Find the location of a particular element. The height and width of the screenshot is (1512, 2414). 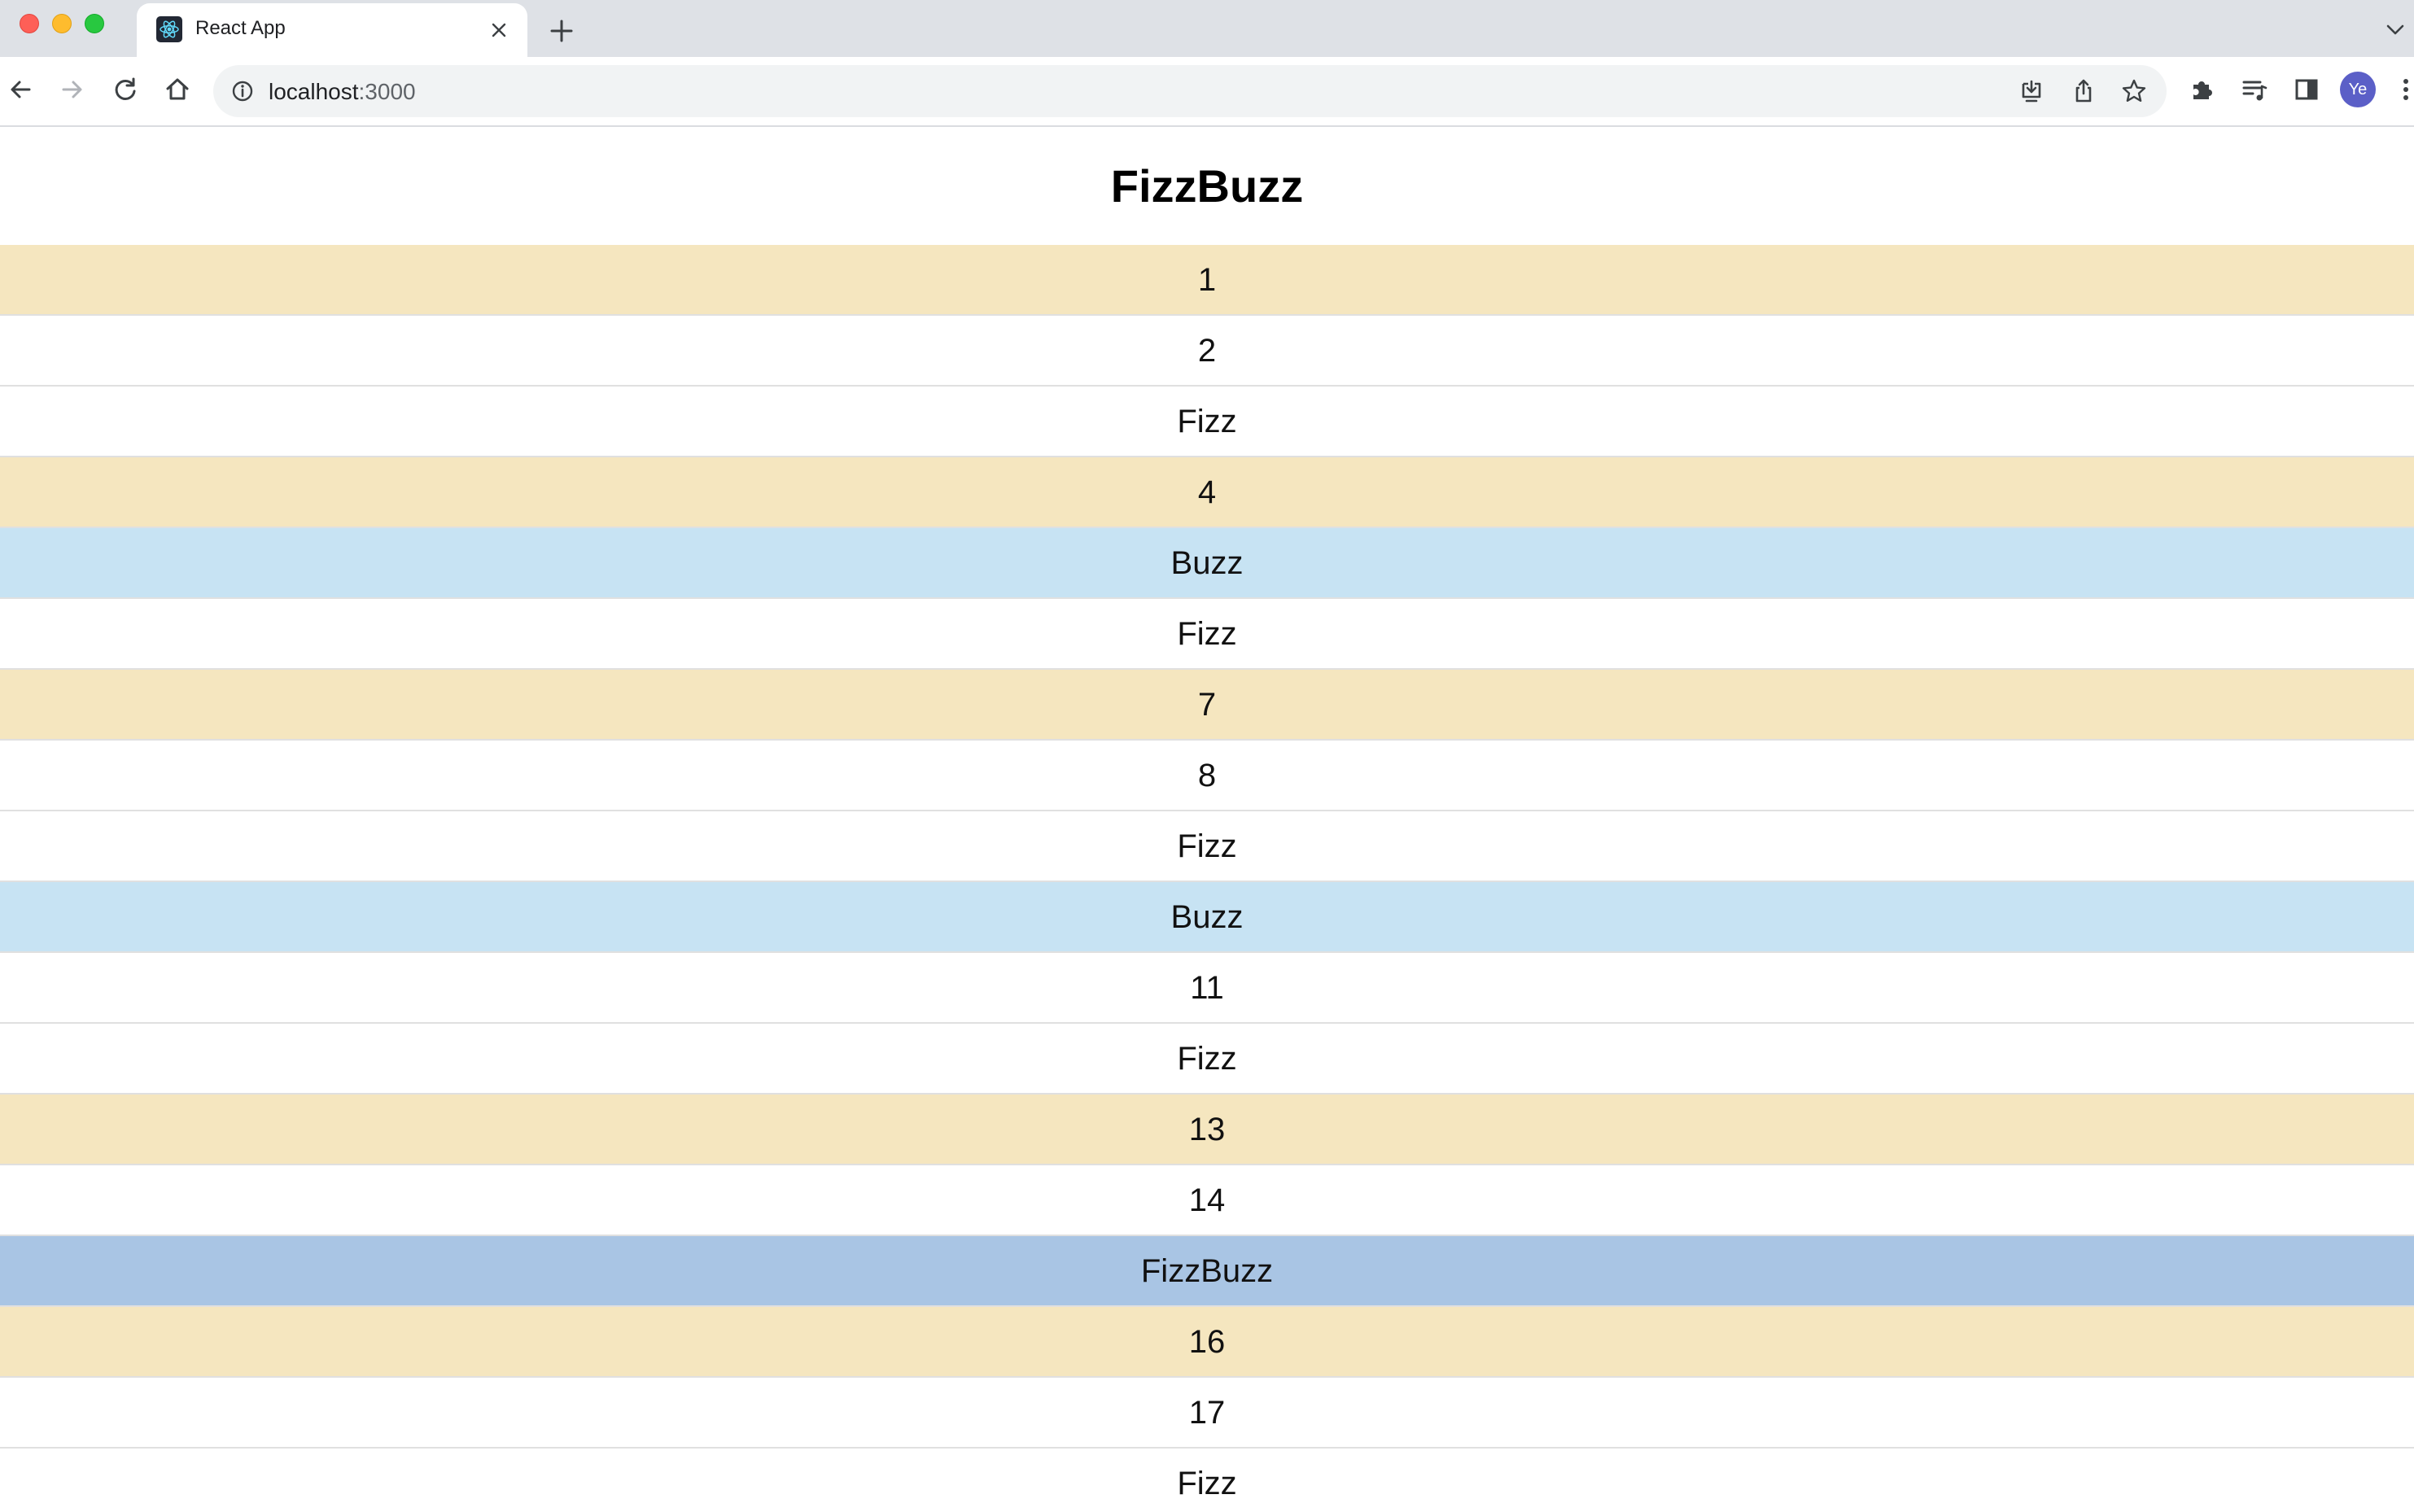

list-item: 17 is located at coordinates (1207, 1413).